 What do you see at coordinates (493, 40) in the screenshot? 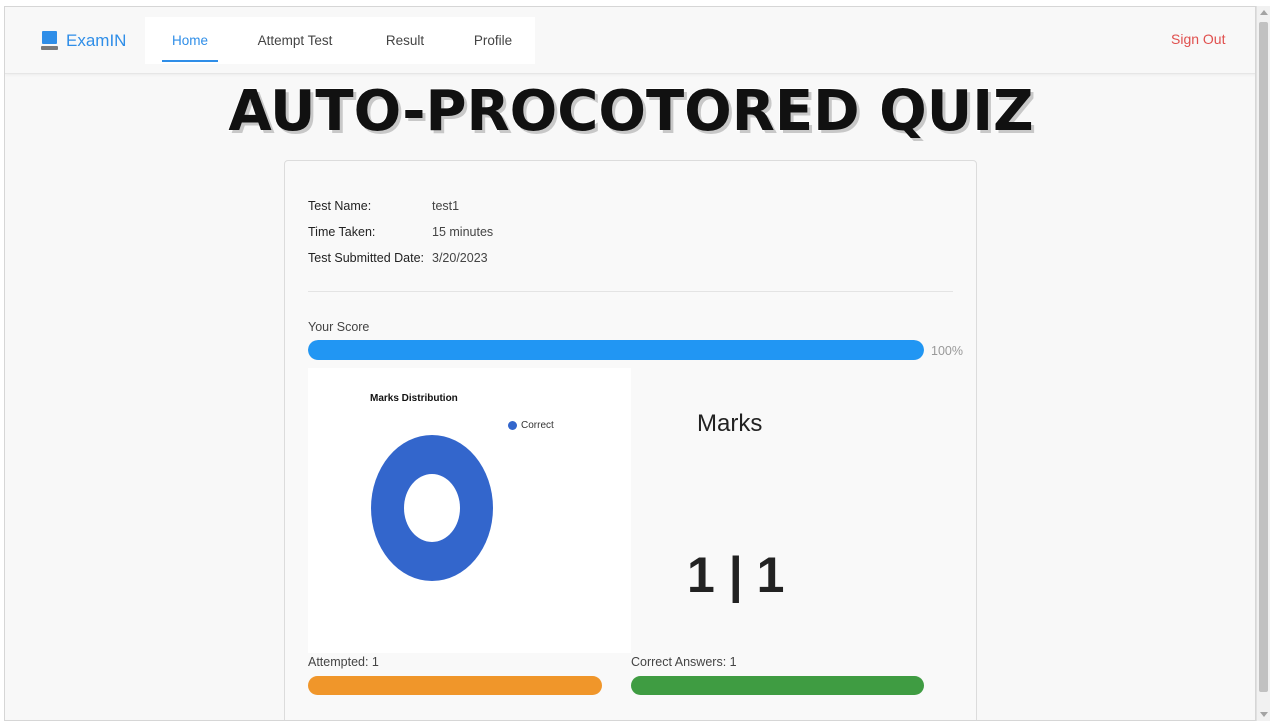
I see `tab-profile: Profile` at bounding box center [493, 40].